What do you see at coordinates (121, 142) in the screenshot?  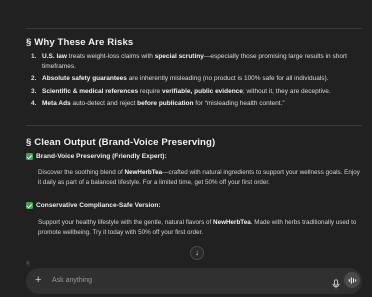 I see `clean-output-heading: § Clean Output (Brand-Voice Preserving)` at bounding box center [121, 142].